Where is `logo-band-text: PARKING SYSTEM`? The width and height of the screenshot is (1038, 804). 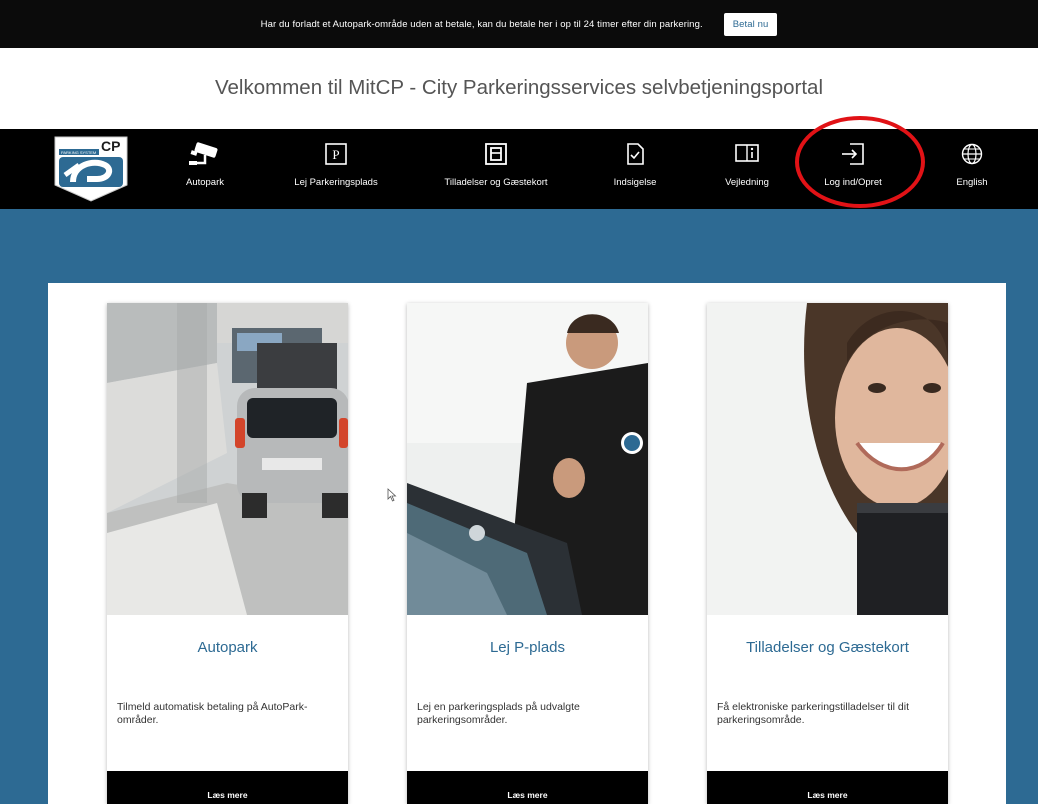 logo-band-text: PARKING SYSTEM is located at coordinates (78, 152).